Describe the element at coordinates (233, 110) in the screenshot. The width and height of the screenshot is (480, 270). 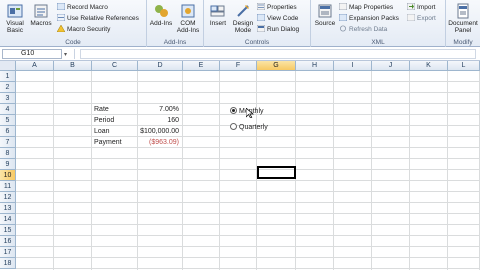
I see `radio-selected-icon` at that location.